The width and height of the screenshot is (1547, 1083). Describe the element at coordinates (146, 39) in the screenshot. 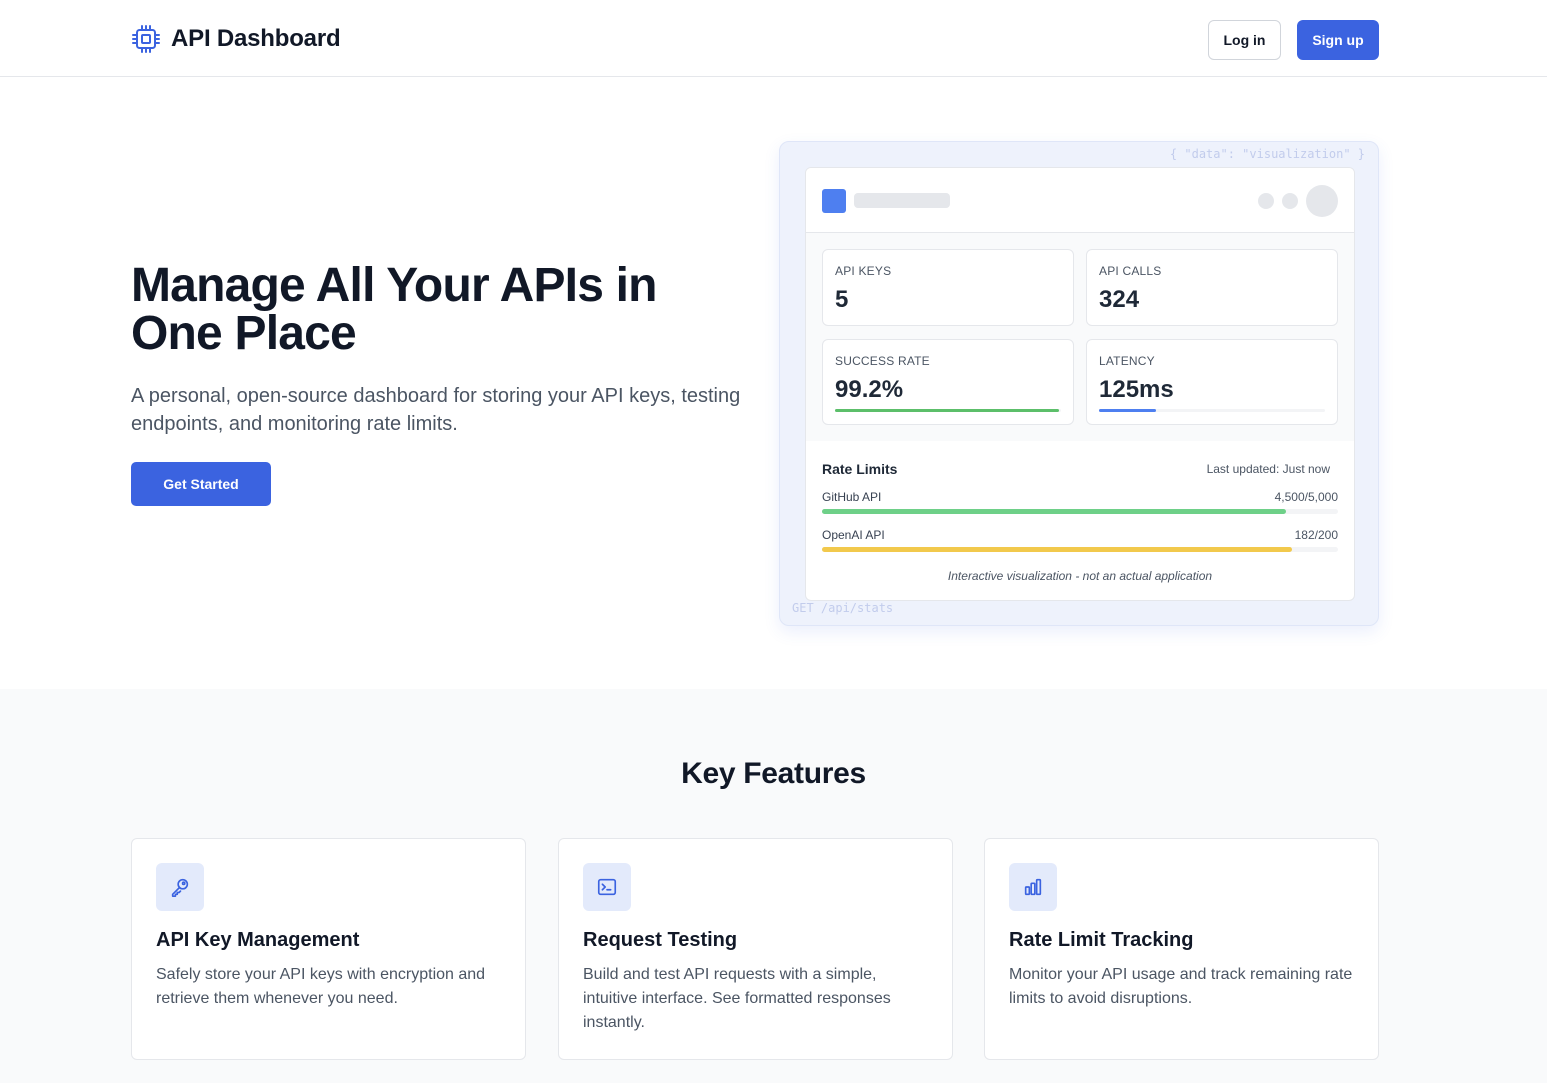

I see `cpu-chip-icon` at that location.